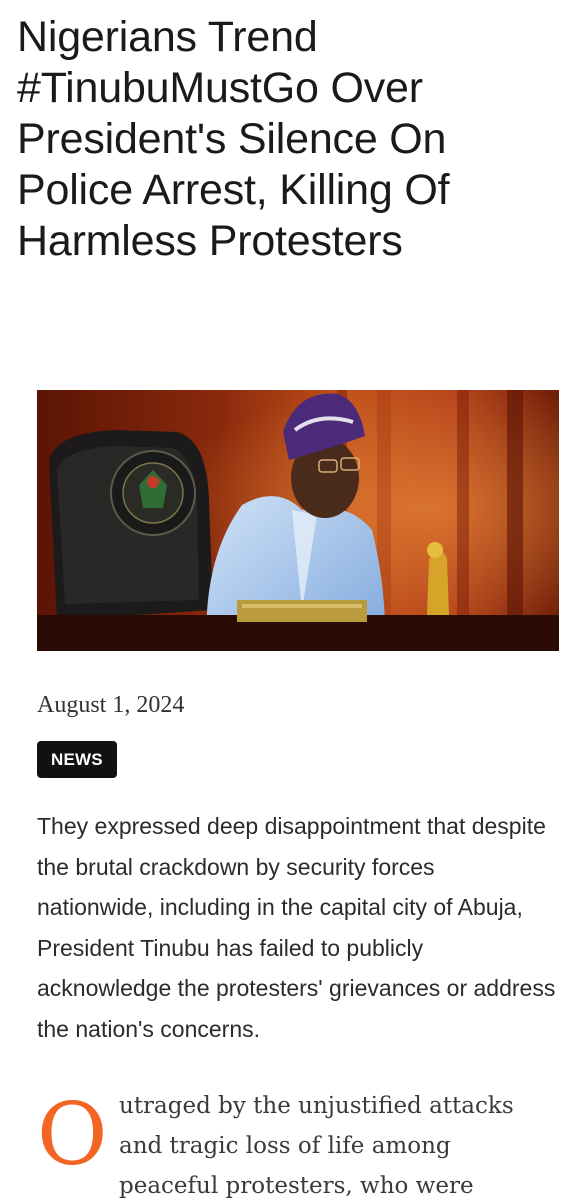 The image size is (566, 1200). Describe the element at coordinates (77, 759) in the screenshot. I see `category-badge: NEWS` at that location.